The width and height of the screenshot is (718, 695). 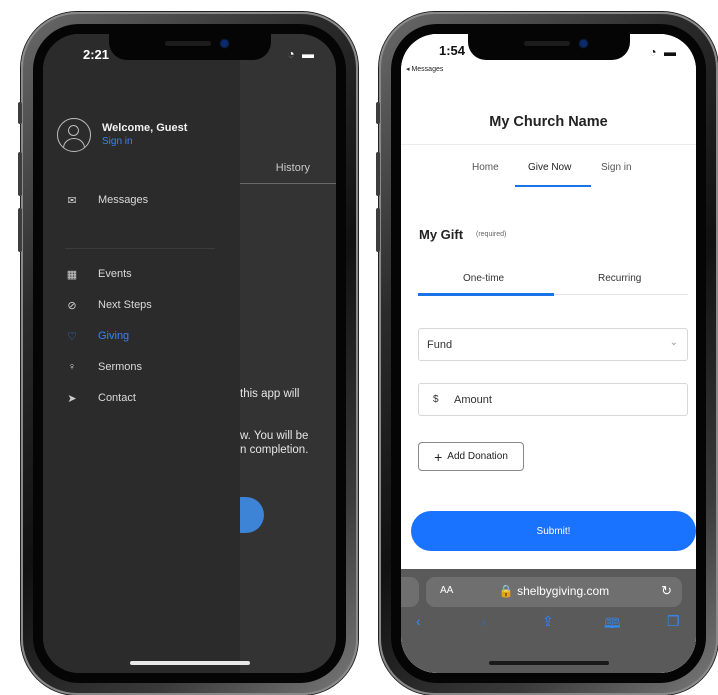 What do you see at coordinates (120, 367) in the screenshot?
I see `menu-item-label: Sermons` at bounding box center [120, 367].